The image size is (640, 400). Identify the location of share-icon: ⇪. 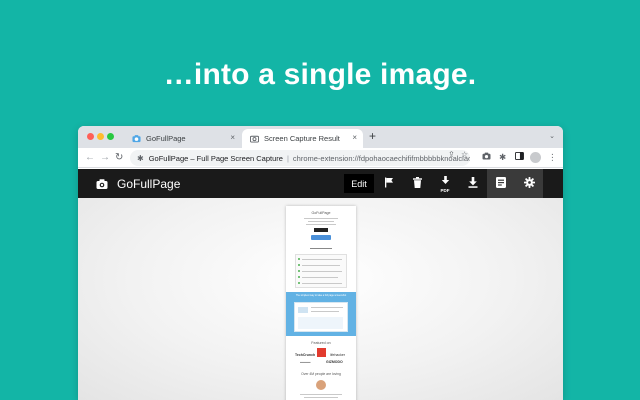
(451, 154).